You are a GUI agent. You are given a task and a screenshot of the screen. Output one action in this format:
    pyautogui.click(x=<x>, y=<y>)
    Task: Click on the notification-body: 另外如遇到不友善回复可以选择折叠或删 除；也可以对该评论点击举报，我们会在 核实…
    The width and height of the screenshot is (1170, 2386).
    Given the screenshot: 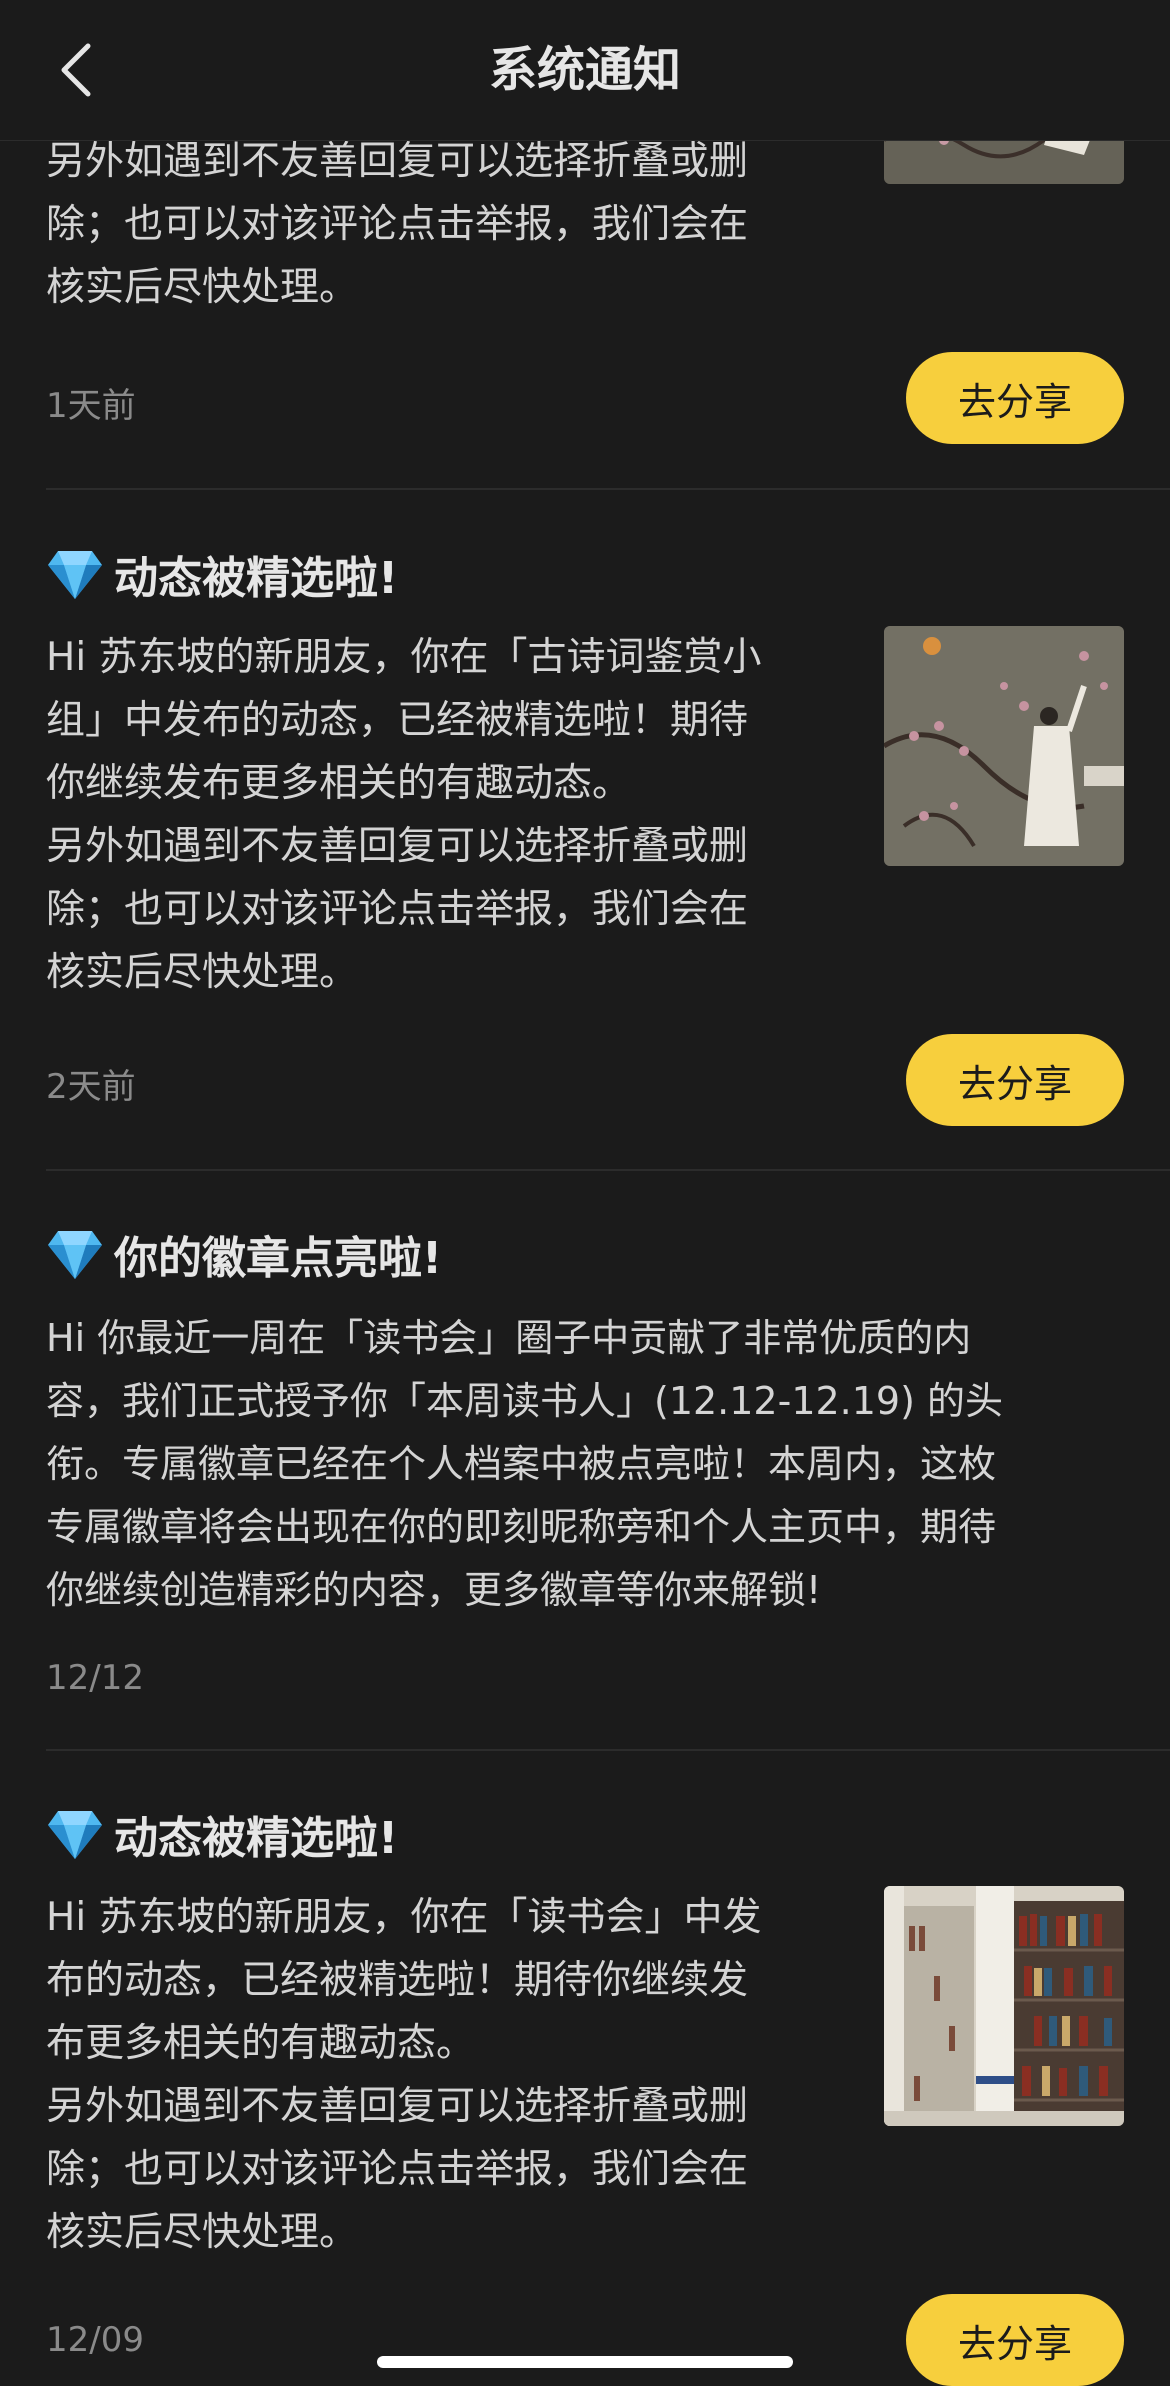 What is the action you would take?
    pyautogui.click(x=441, y=224)
    